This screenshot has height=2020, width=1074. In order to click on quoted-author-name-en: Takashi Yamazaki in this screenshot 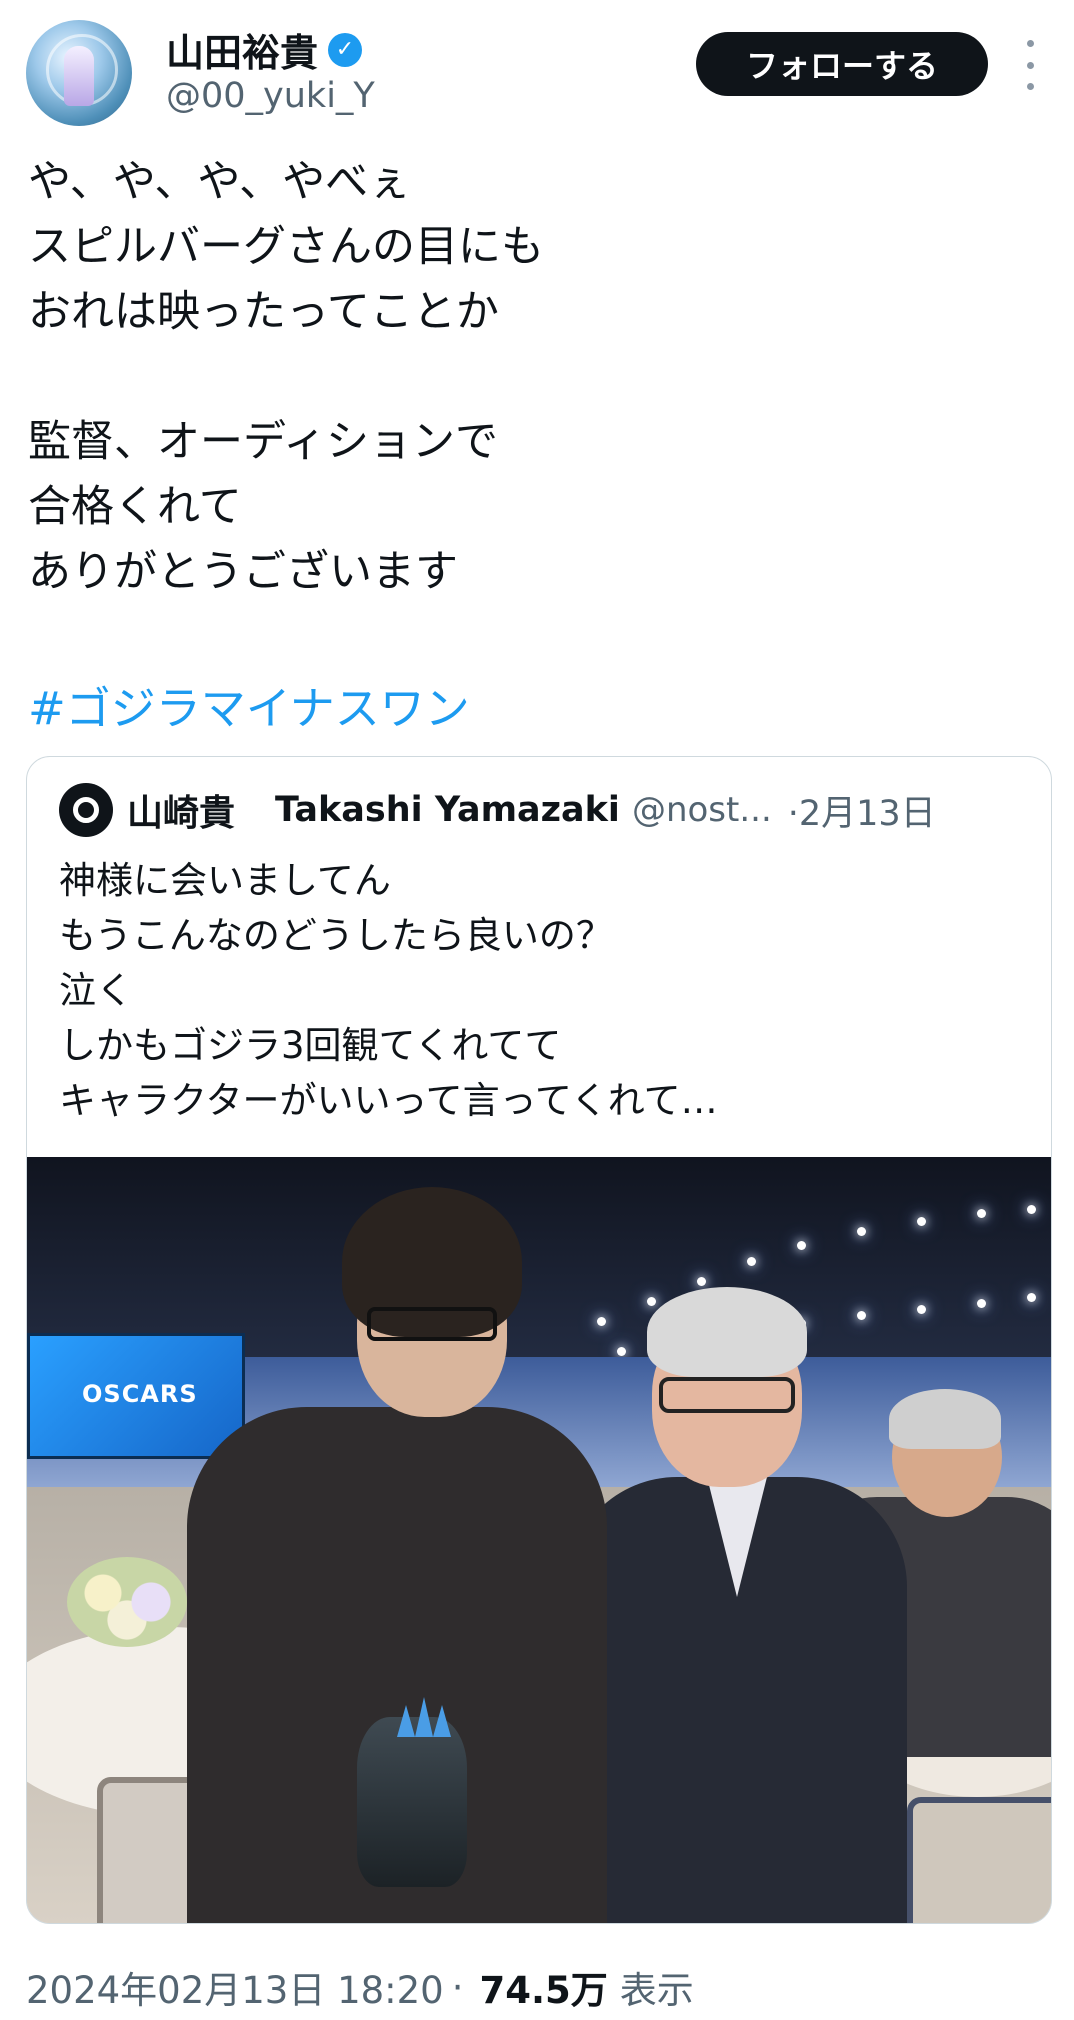, I will do `click(447, 810)`.